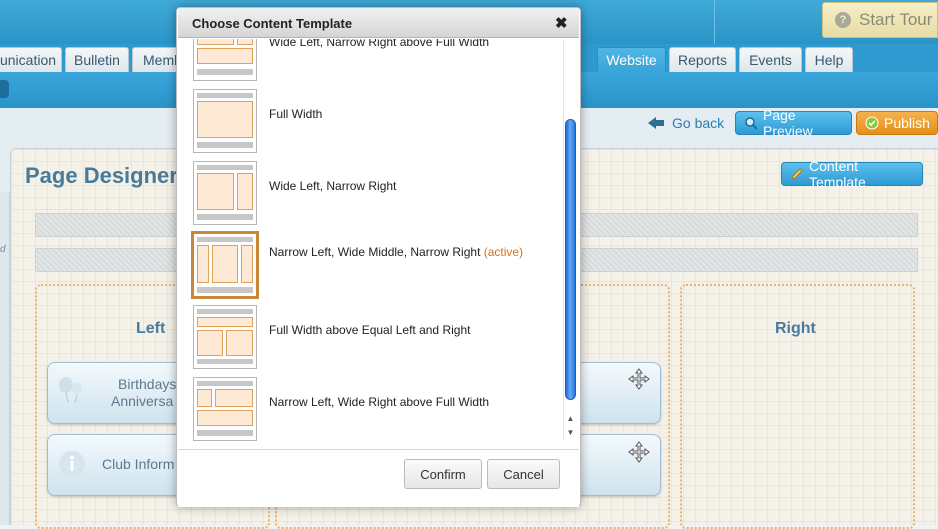 The image size is (938, 529). What do you see at coordinates (138, 464) in the screenshot?
I see `club-info-label: Club Inform` at bounding box center [138, 464].